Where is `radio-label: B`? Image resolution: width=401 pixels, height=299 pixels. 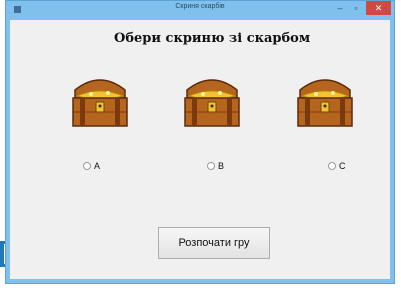
radio-label: B is located at coordinates (221, 166).